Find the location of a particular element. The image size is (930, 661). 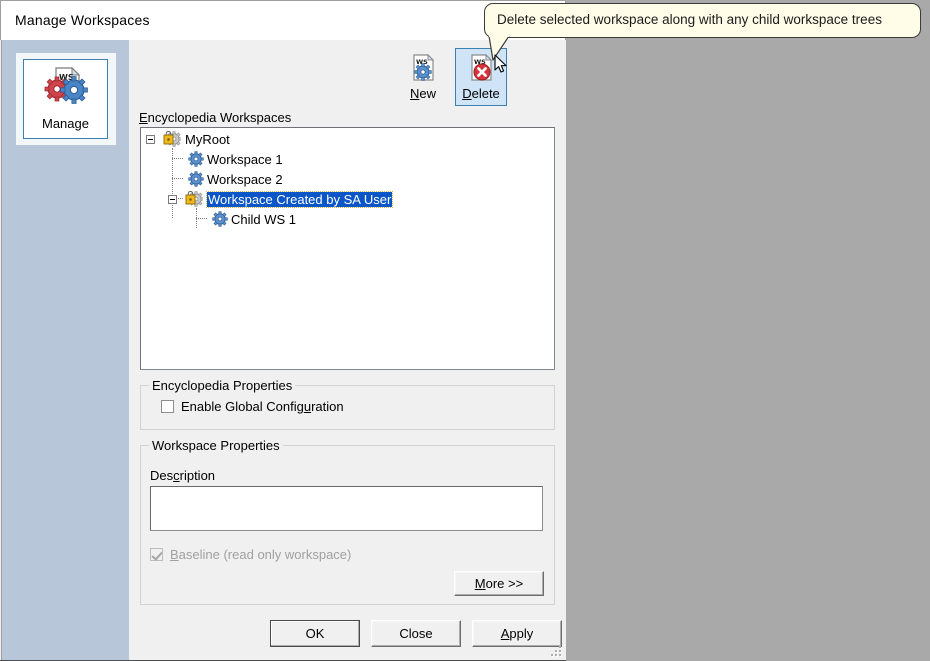

more-accel: M is located at coordinates (480, 583).